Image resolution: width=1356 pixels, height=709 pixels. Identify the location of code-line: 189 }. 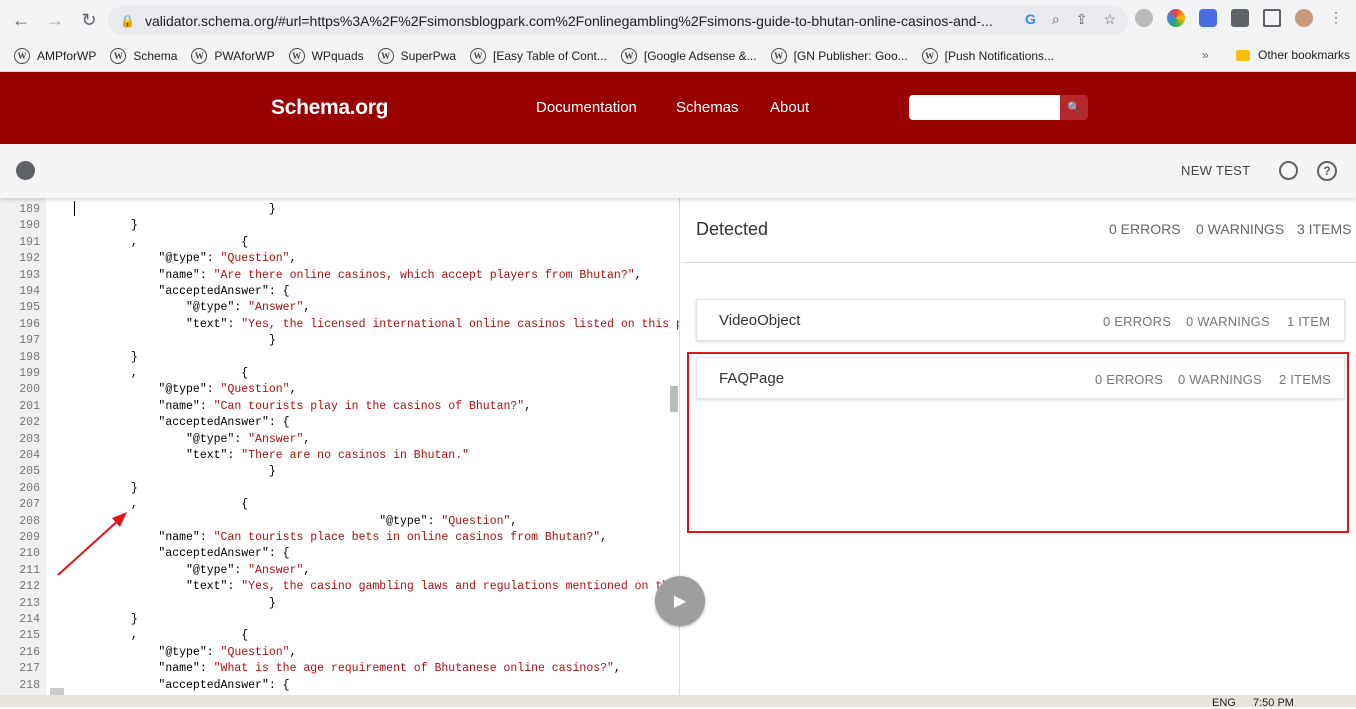
(339, 210).